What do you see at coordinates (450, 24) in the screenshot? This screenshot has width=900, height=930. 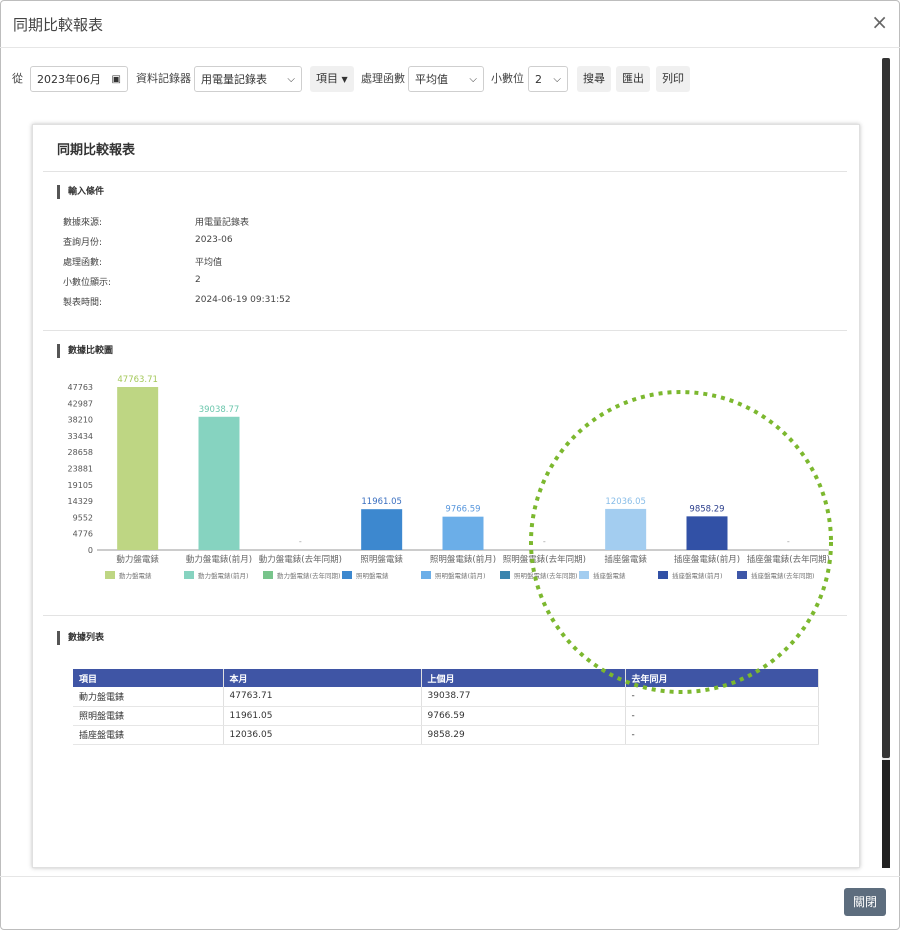 I see `dialog-title-bar: 同期比較報表 ×` at bounding box center [450, 24].